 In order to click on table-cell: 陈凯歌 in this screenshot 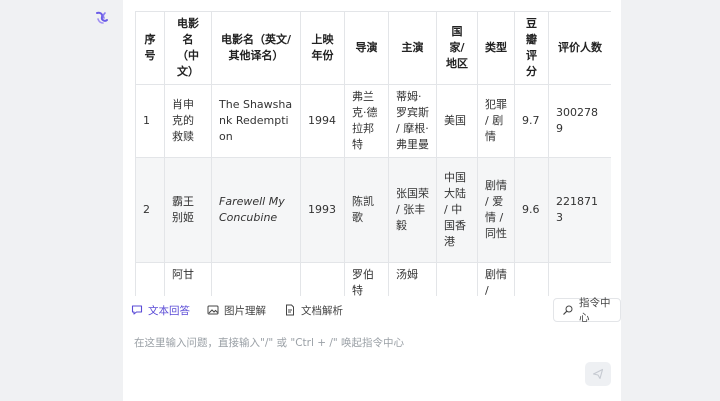, I will do `click(366, 210)`.